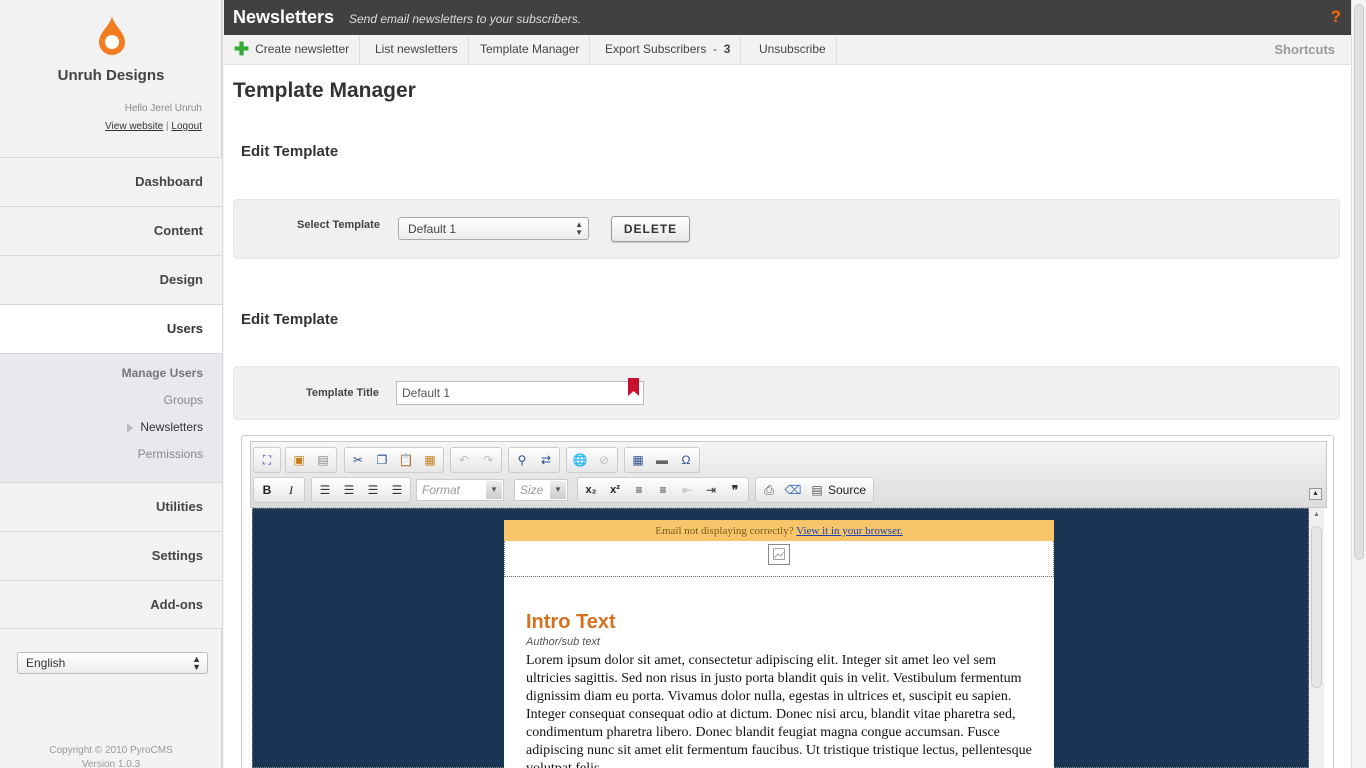  What do you see at coordinates (1316, 514) in the screenshot?
I see `scroll-up-icon: ▲` at bounding box center [1316, 514].